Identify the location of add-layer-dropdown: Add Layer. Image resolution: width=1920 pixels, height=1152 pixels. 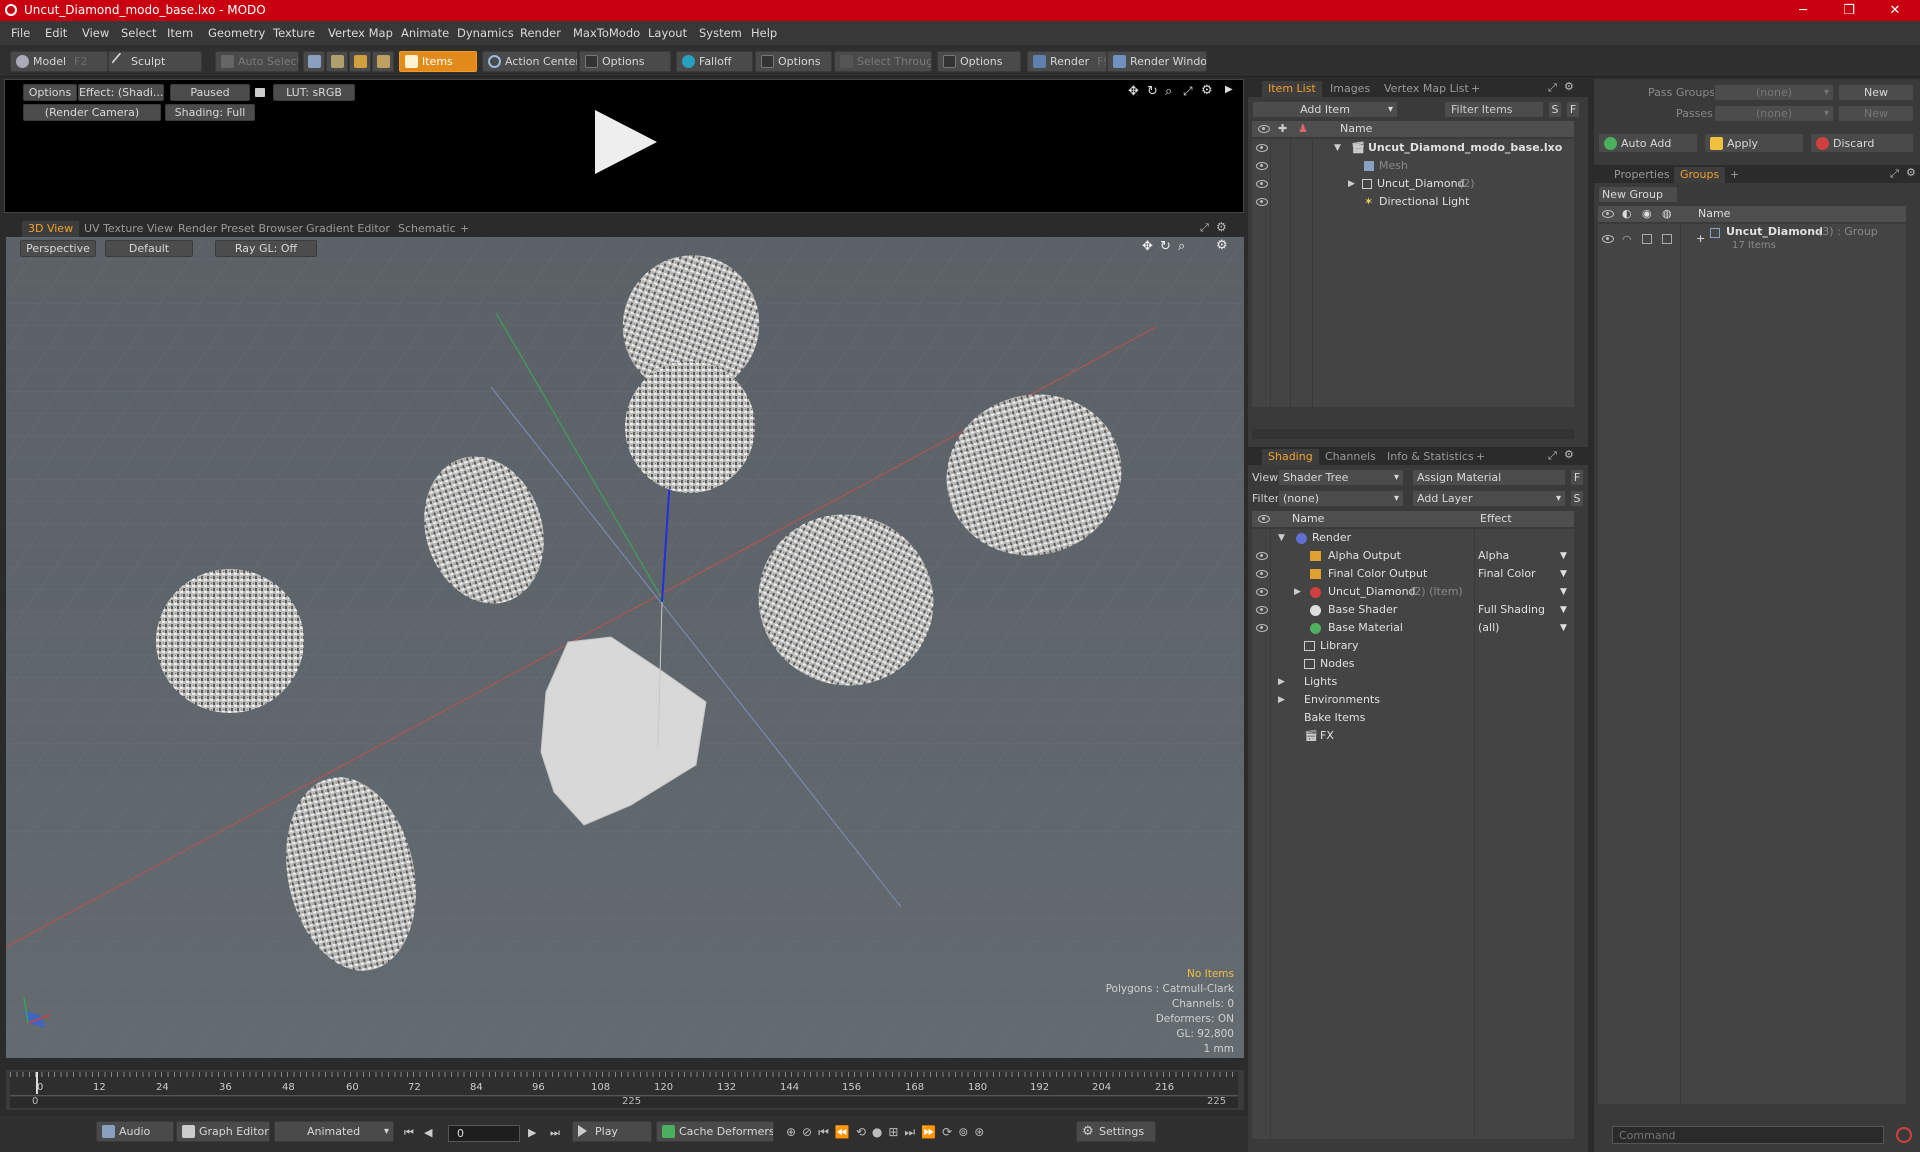
(1489, 498).